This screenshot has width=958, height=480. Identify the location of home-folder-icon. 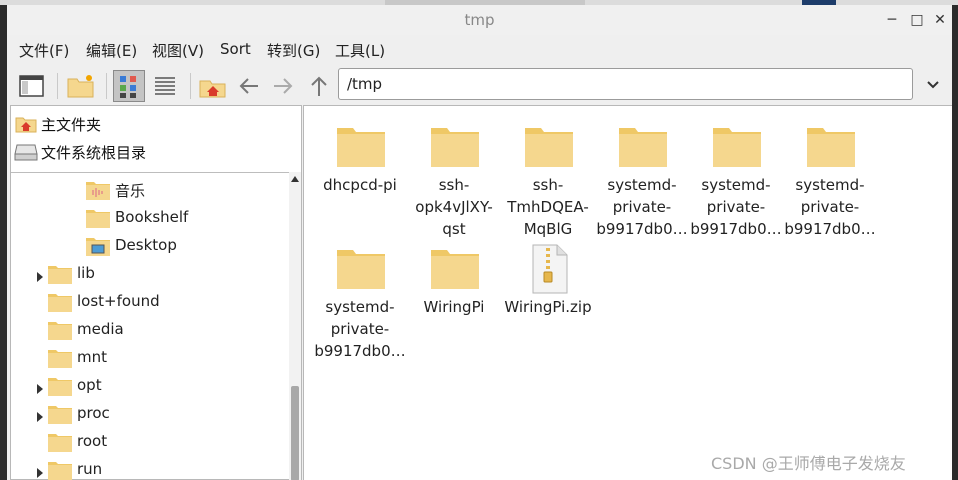
(26, 125).